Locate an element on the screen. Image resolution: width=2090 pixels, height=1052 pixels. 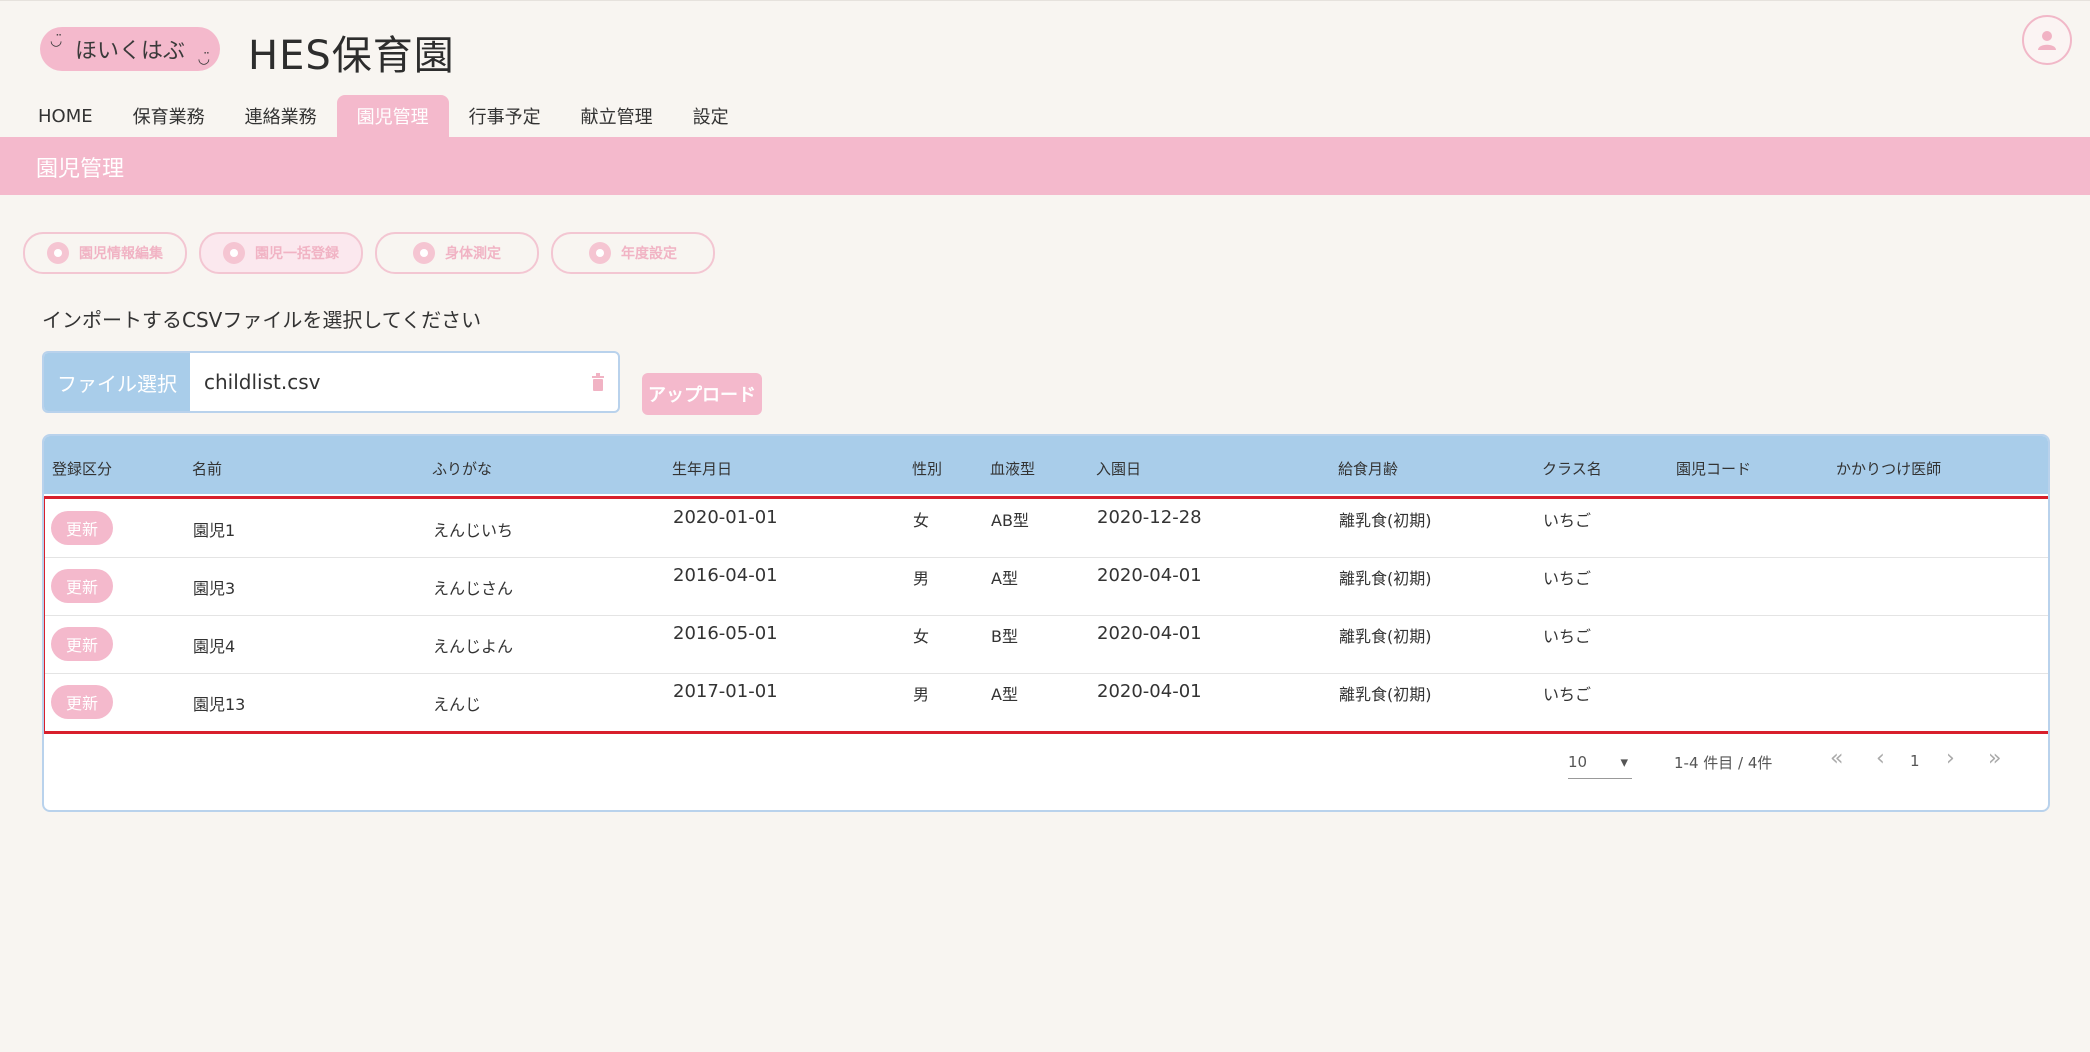
tab-settings: 設定 is located at coordinates (711, 116).